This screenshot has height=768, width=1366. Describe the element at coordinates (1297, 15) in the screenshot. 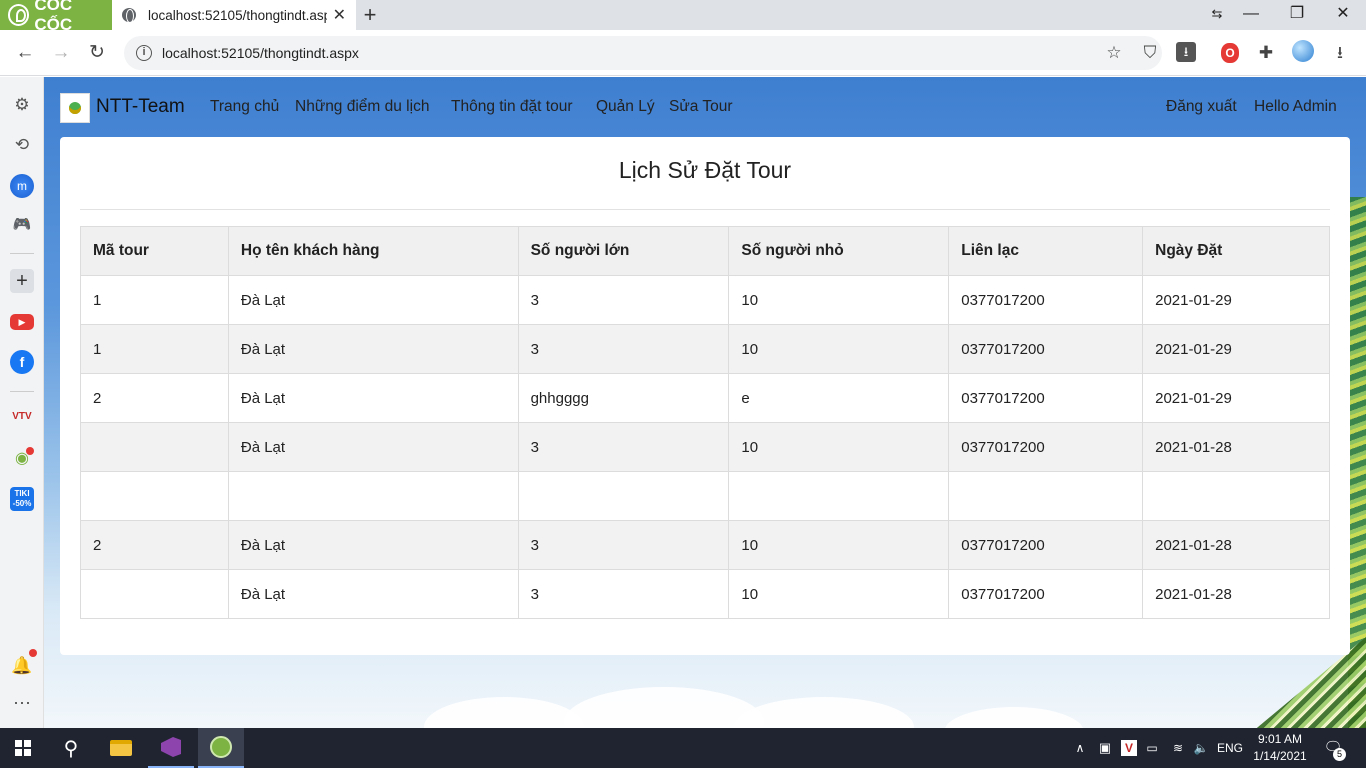

I see `maximize-button: ❐` at that location.